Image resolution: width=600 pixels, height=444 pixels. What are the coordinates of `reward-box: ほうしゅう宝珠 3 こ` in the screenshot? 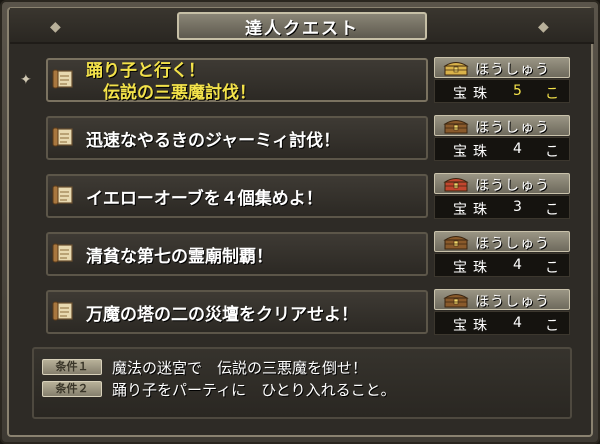 It's located at (502, 196).